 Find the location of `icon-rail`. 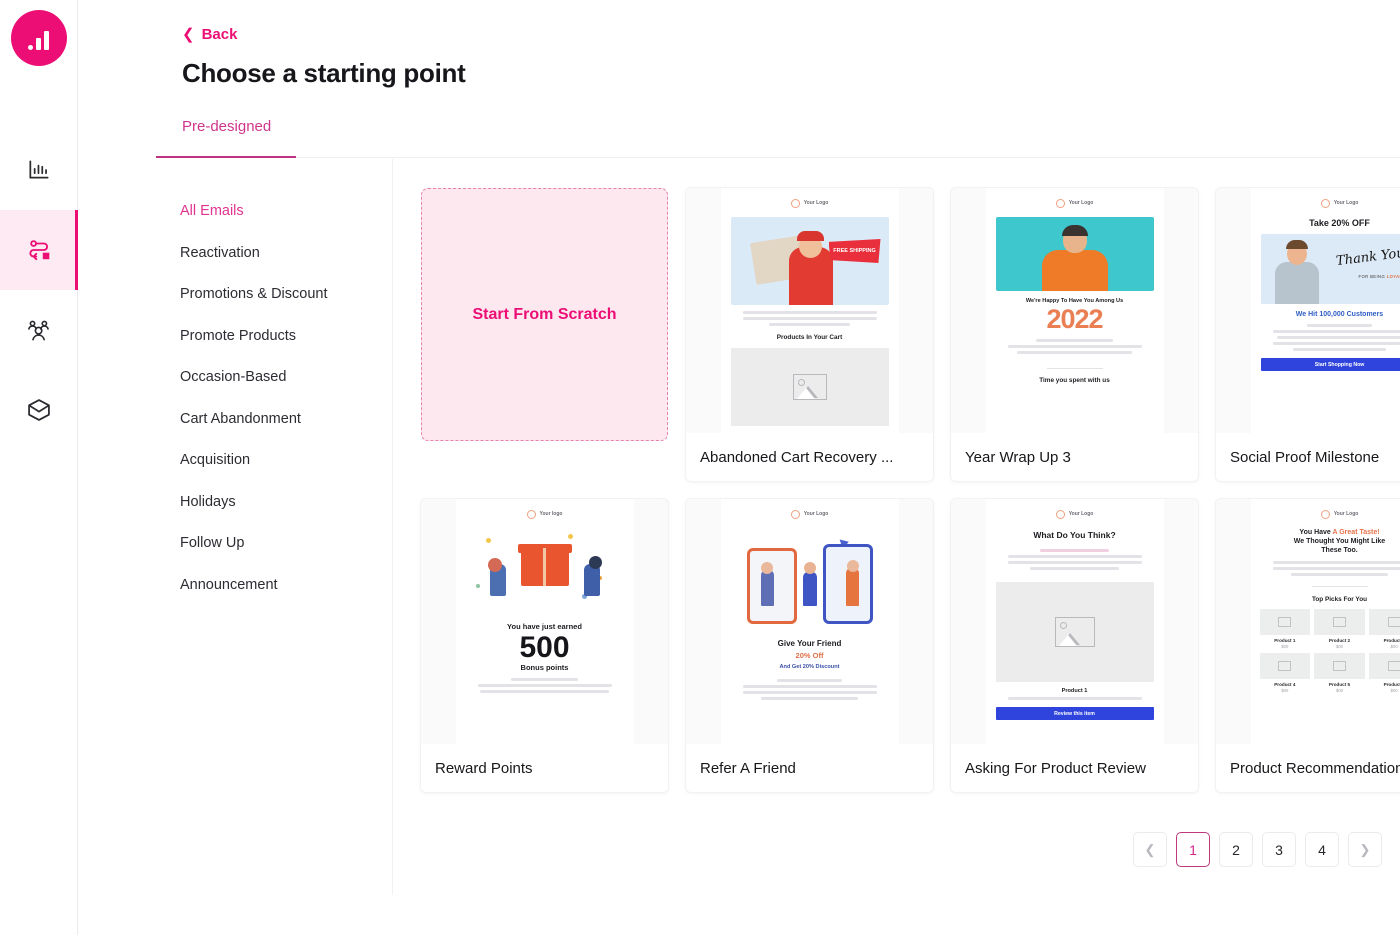

icon-rail is located at coordinates (39, 467).